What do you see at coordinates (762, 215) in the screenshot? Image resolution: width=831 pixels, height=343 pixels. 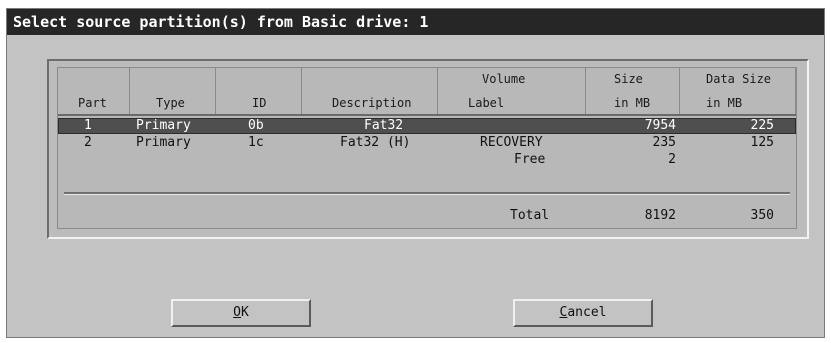 I see `total-data-size: 350` at bounding box center [762, 215].